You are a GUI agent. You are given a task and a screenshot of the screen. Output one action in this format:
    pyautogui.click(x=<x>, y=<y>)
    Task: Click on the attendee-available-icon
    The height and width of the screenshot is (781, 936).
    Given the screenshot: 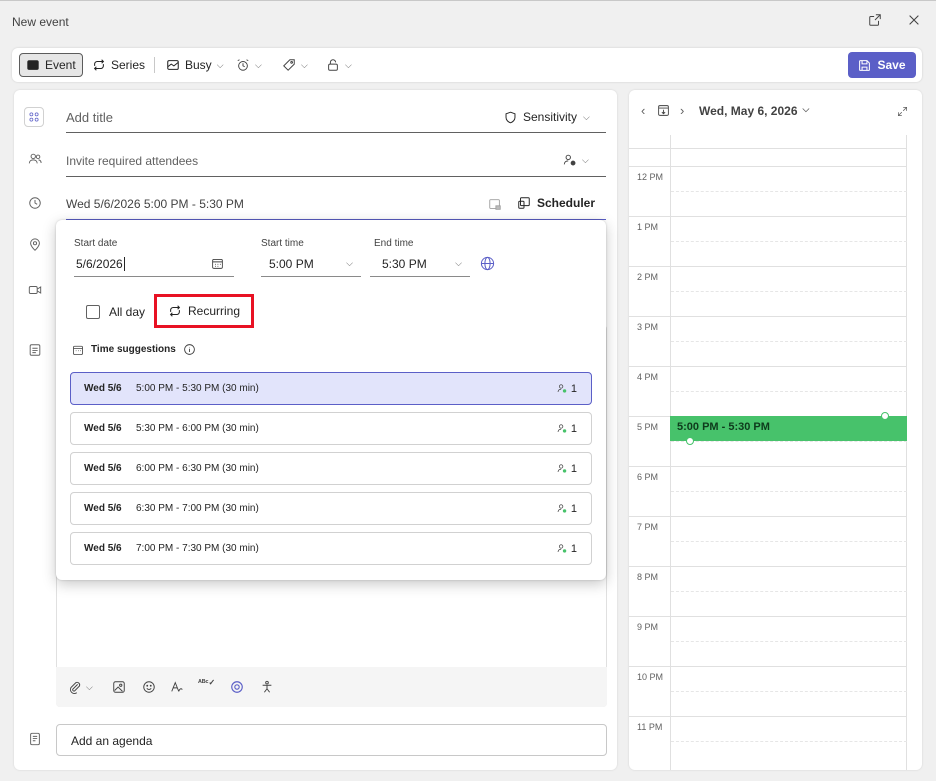 What is the action you would take?
    pyautogui.click(x=562, y=508)
    